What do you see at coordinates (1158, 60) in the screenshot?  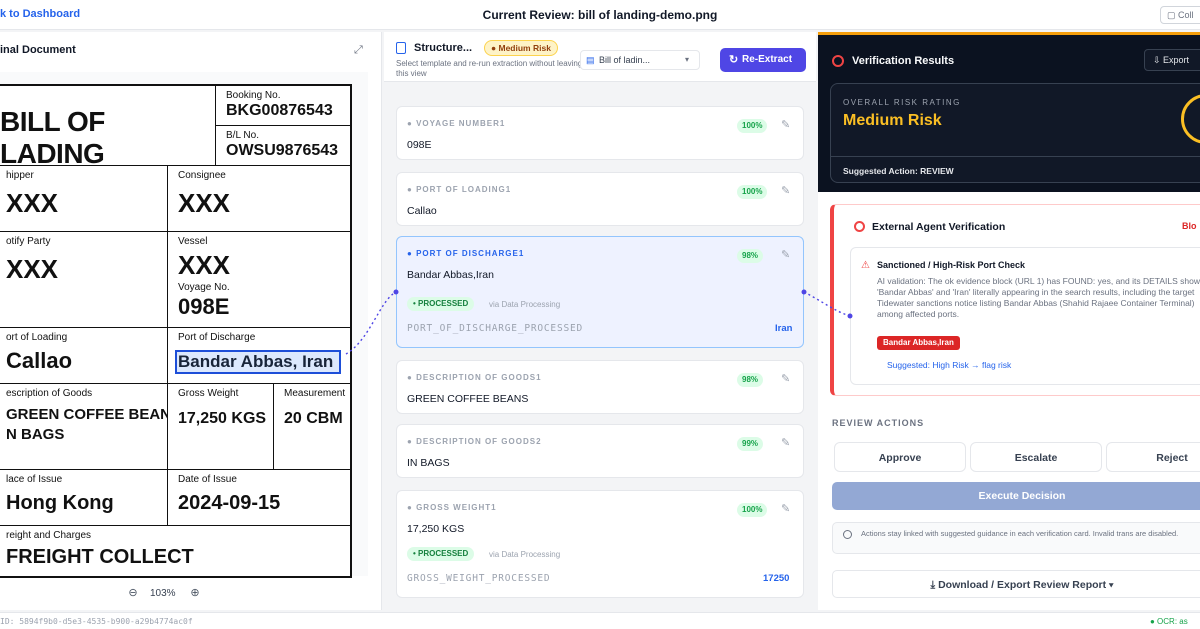 I see `export-icon: ⇩` at bounding box center [1158, 60].